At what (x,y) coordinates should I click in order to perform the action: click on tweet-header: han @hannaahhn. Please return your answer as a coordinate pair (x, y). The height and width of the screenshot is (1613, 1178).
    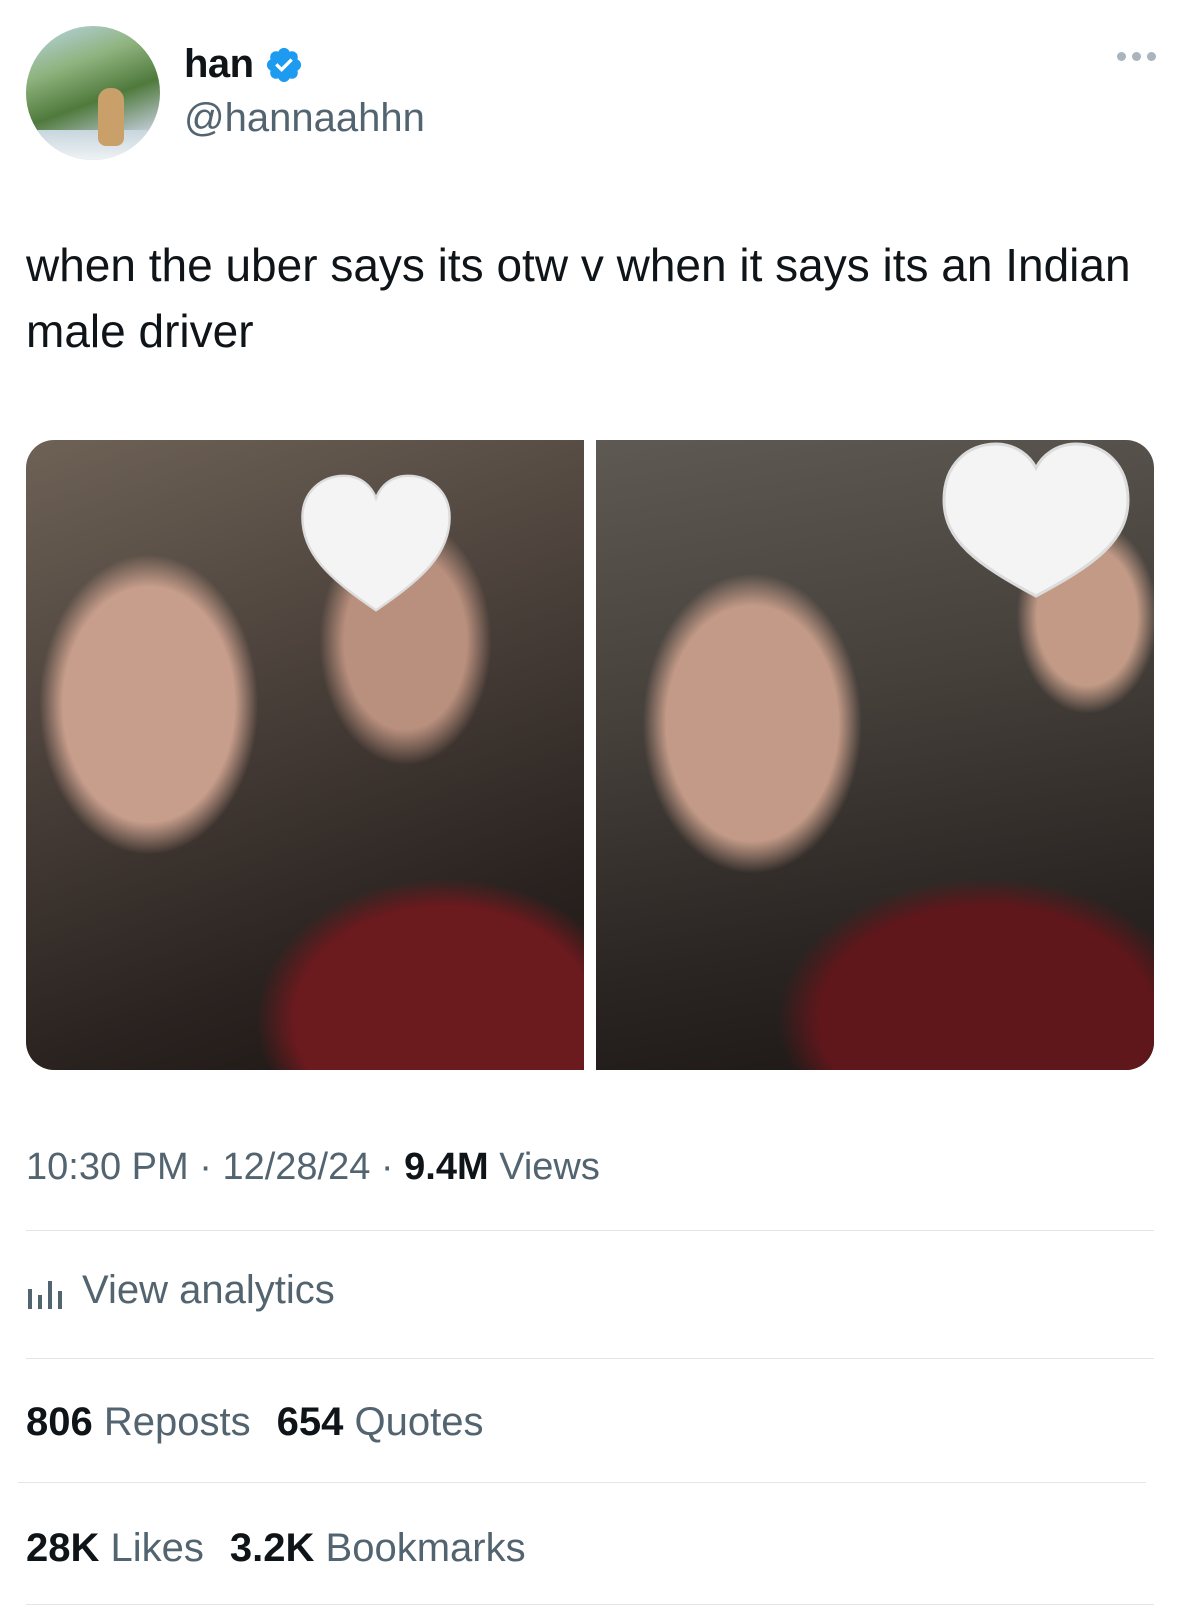
    Looking at the image, I should click on (591, 93).